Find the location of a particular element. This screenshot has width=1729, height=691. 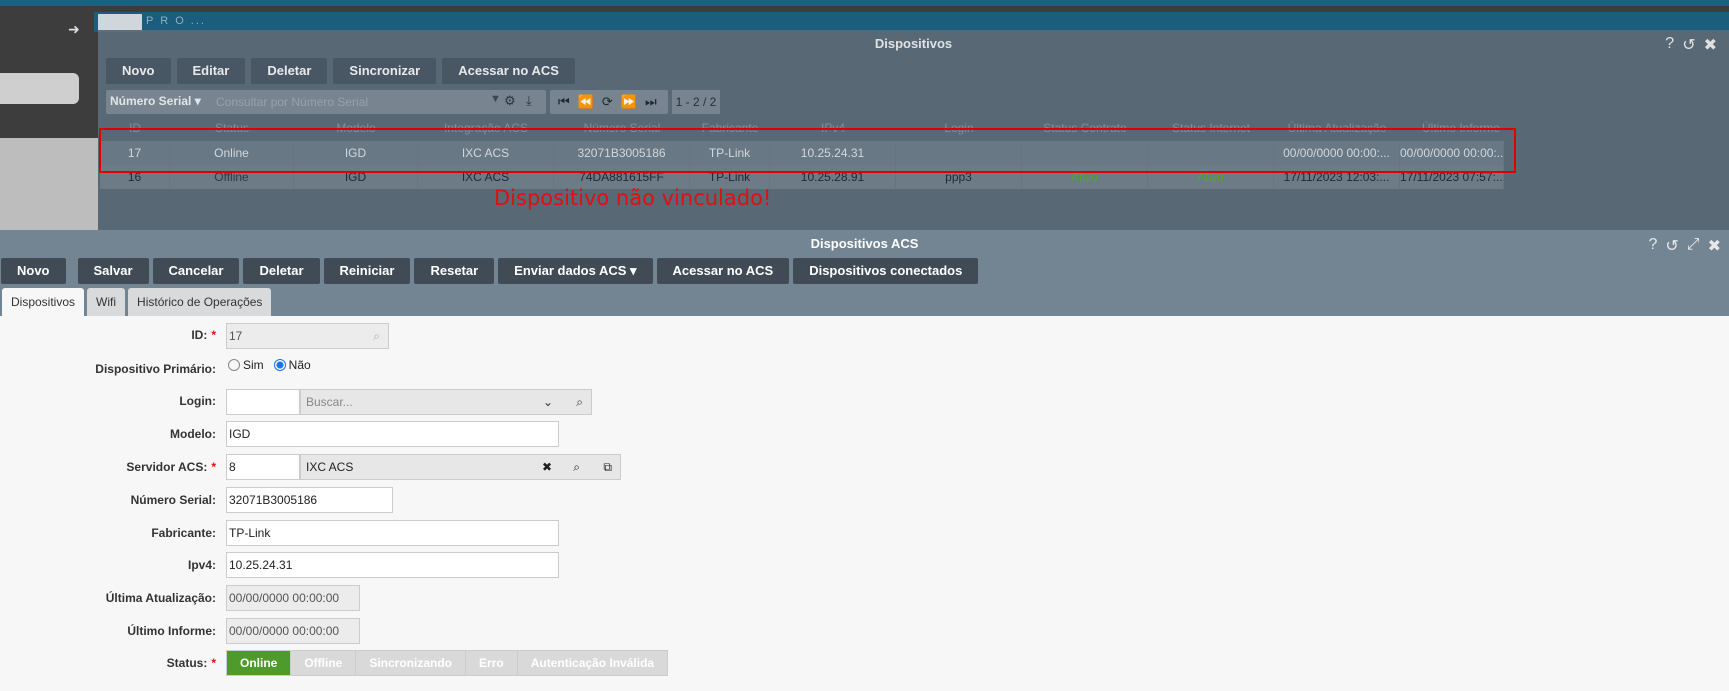

pager: ⏮ ⏪ ⟳ ⏩ ⏭ is located at coordinates (609, 102).